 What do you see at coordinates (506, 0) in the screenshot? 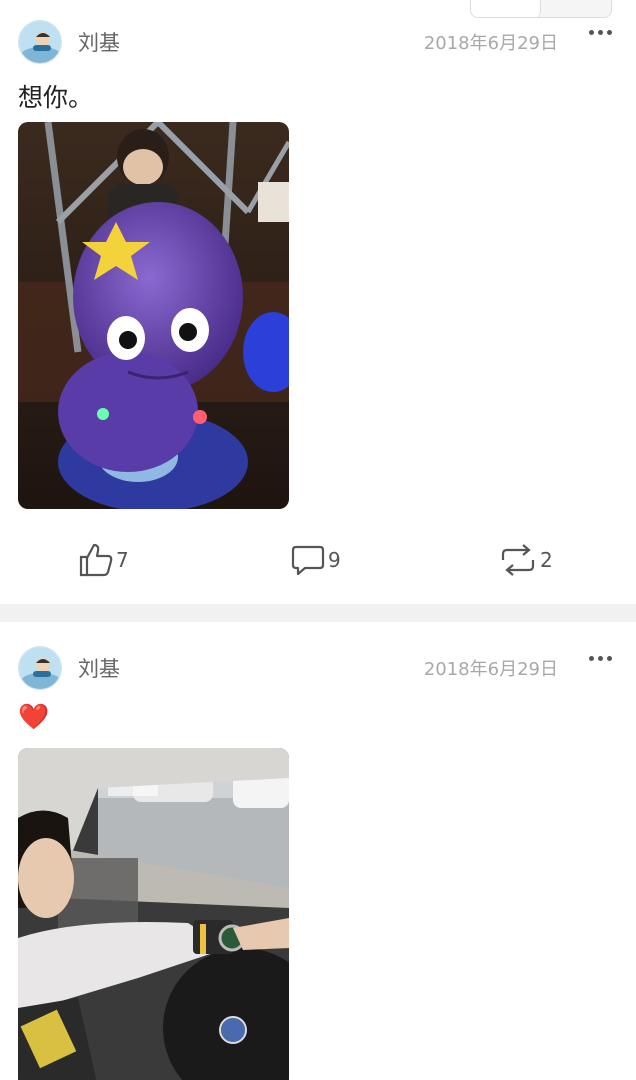
I see `tab-moments-label: 动态` at bounding box center [506, 0].